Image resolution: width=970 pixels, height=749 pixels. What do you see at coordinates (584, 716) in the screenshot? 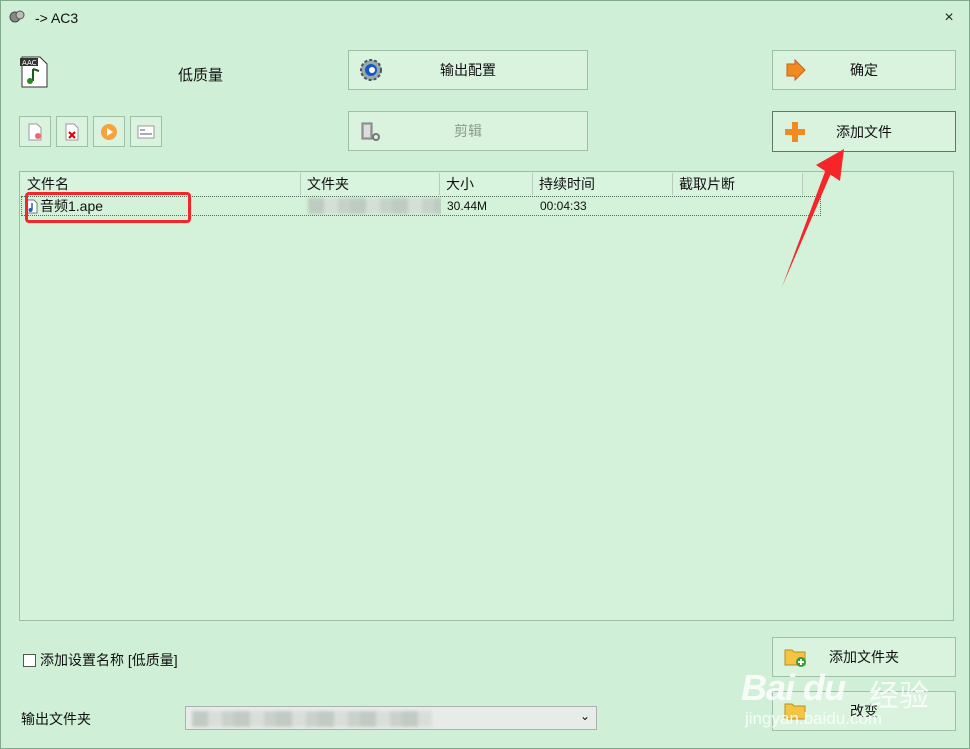
I see `chevron-down-icon: ⌄` at bounding box center [584, 716].